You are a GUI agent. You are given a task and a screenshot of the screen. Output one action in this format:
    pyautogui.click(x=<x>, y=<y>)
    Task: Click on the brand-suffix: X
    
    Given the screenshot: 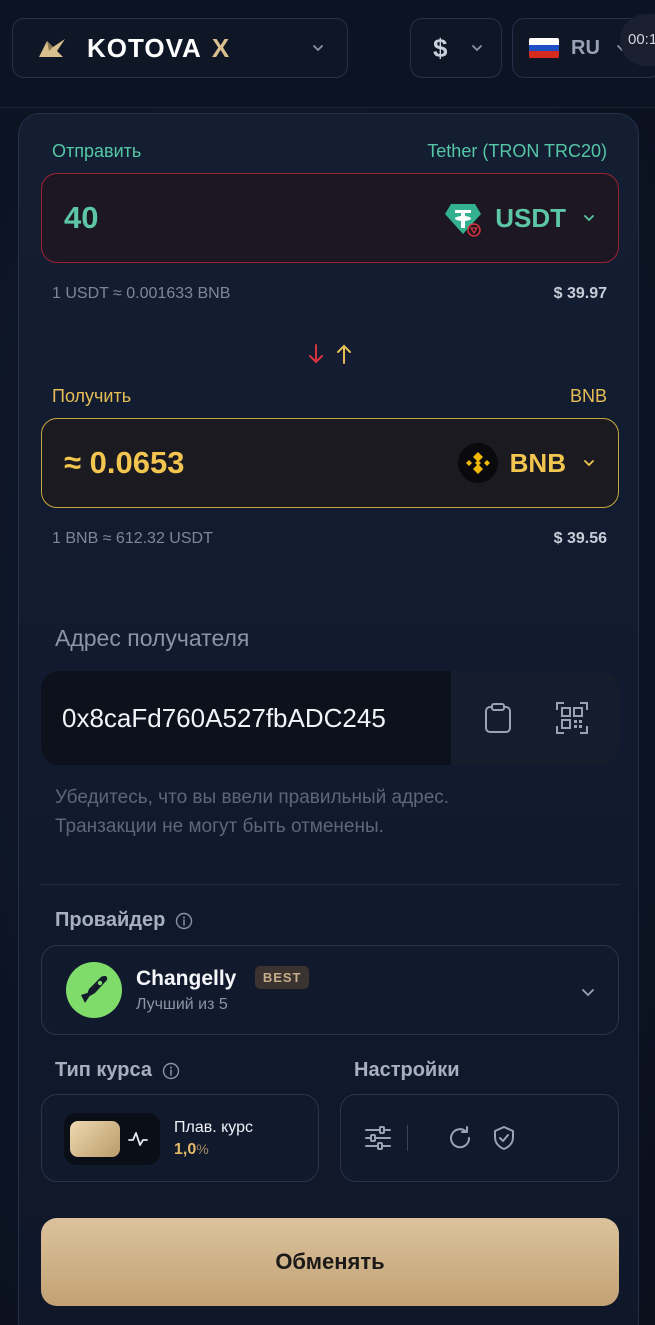 What is the action you would take?
    pyautogui.click(x=220, y=47)
    